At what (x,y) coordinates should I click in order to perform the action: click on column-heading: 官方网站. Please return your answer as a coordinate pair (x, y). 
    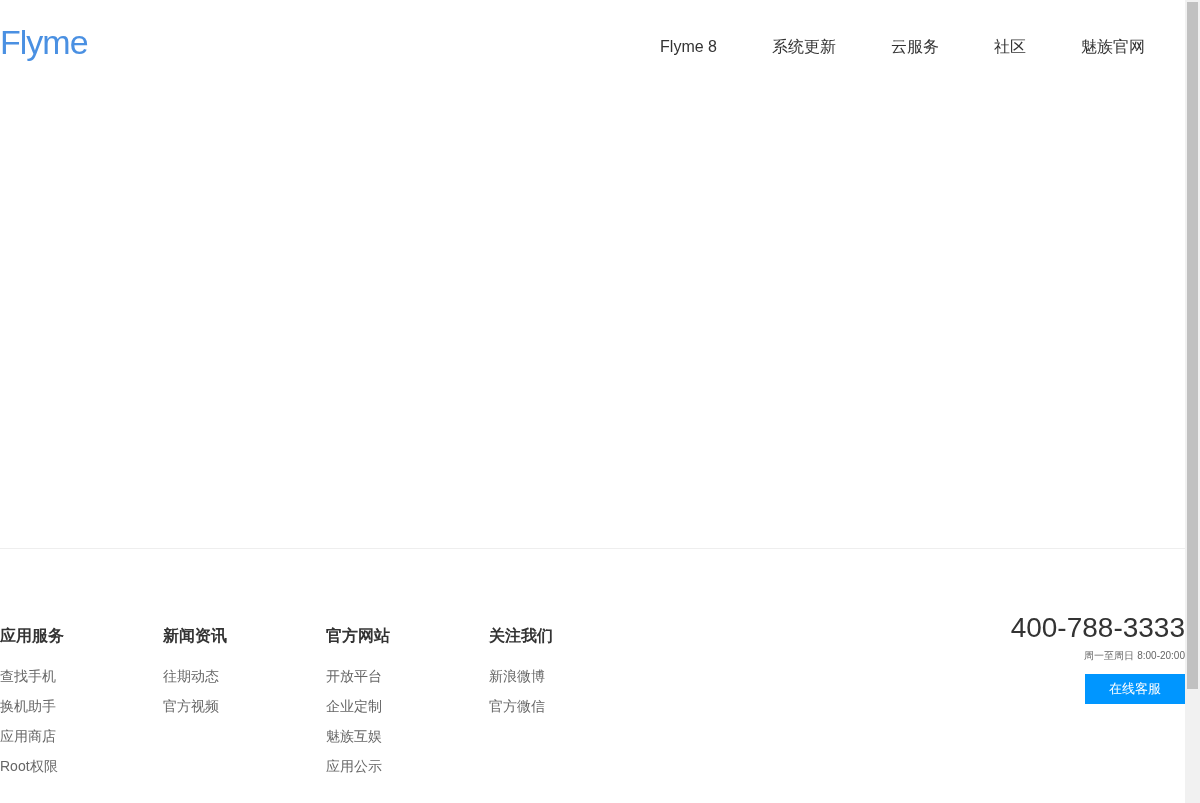
    Looking at the image, I should click on (358, 636).